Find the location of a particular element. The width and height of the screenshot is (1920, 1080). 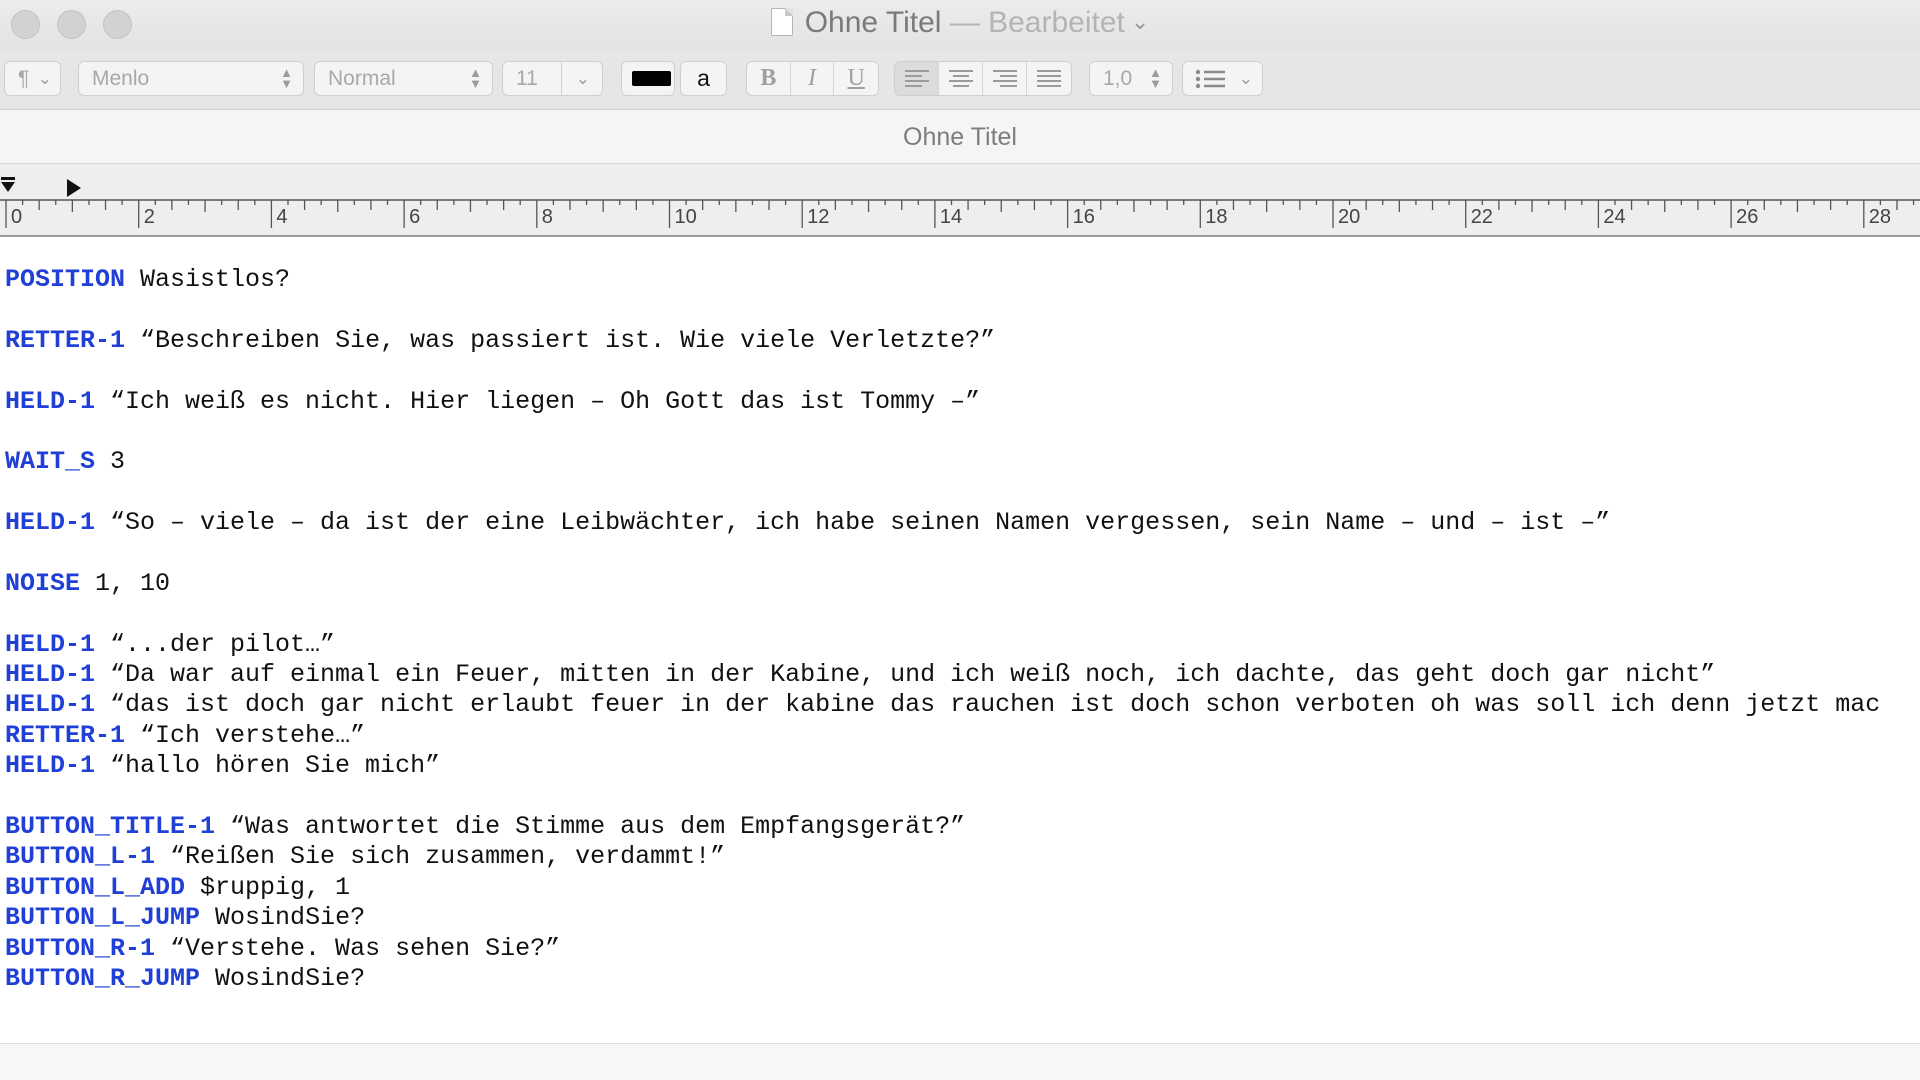

text-line: HELD-1 “...der pilot…” is located at coordinates (962, 645).